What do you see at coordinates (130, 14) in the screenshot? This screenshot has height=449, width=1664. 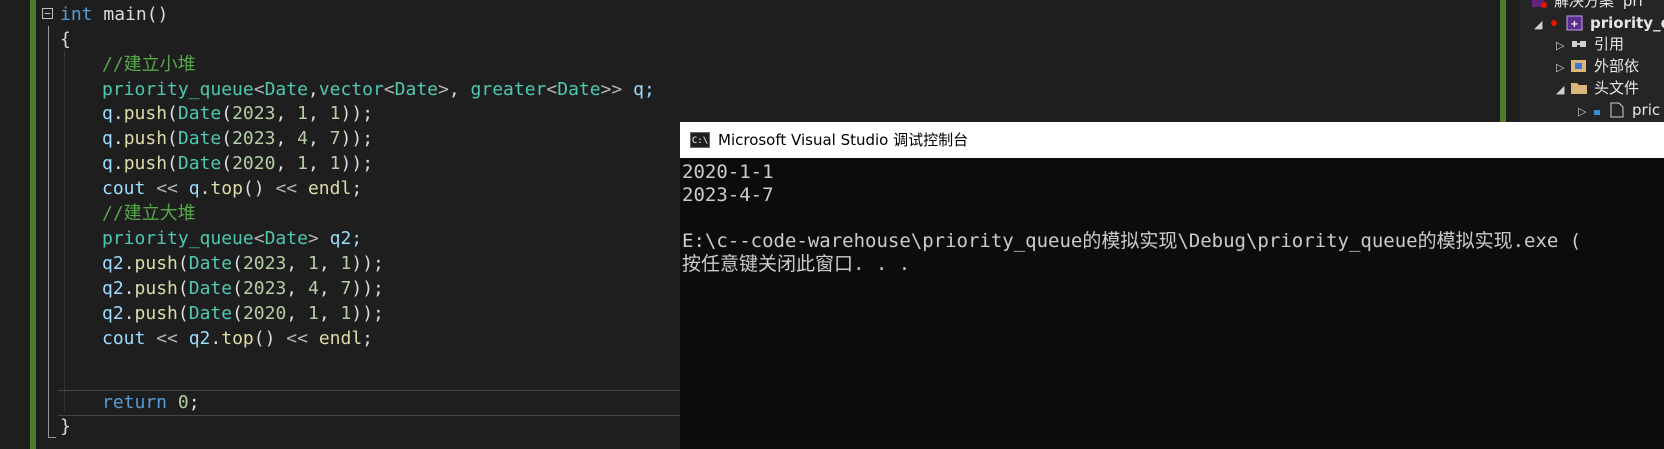 I see `code-token: main()` at bounding box center [130, 14].